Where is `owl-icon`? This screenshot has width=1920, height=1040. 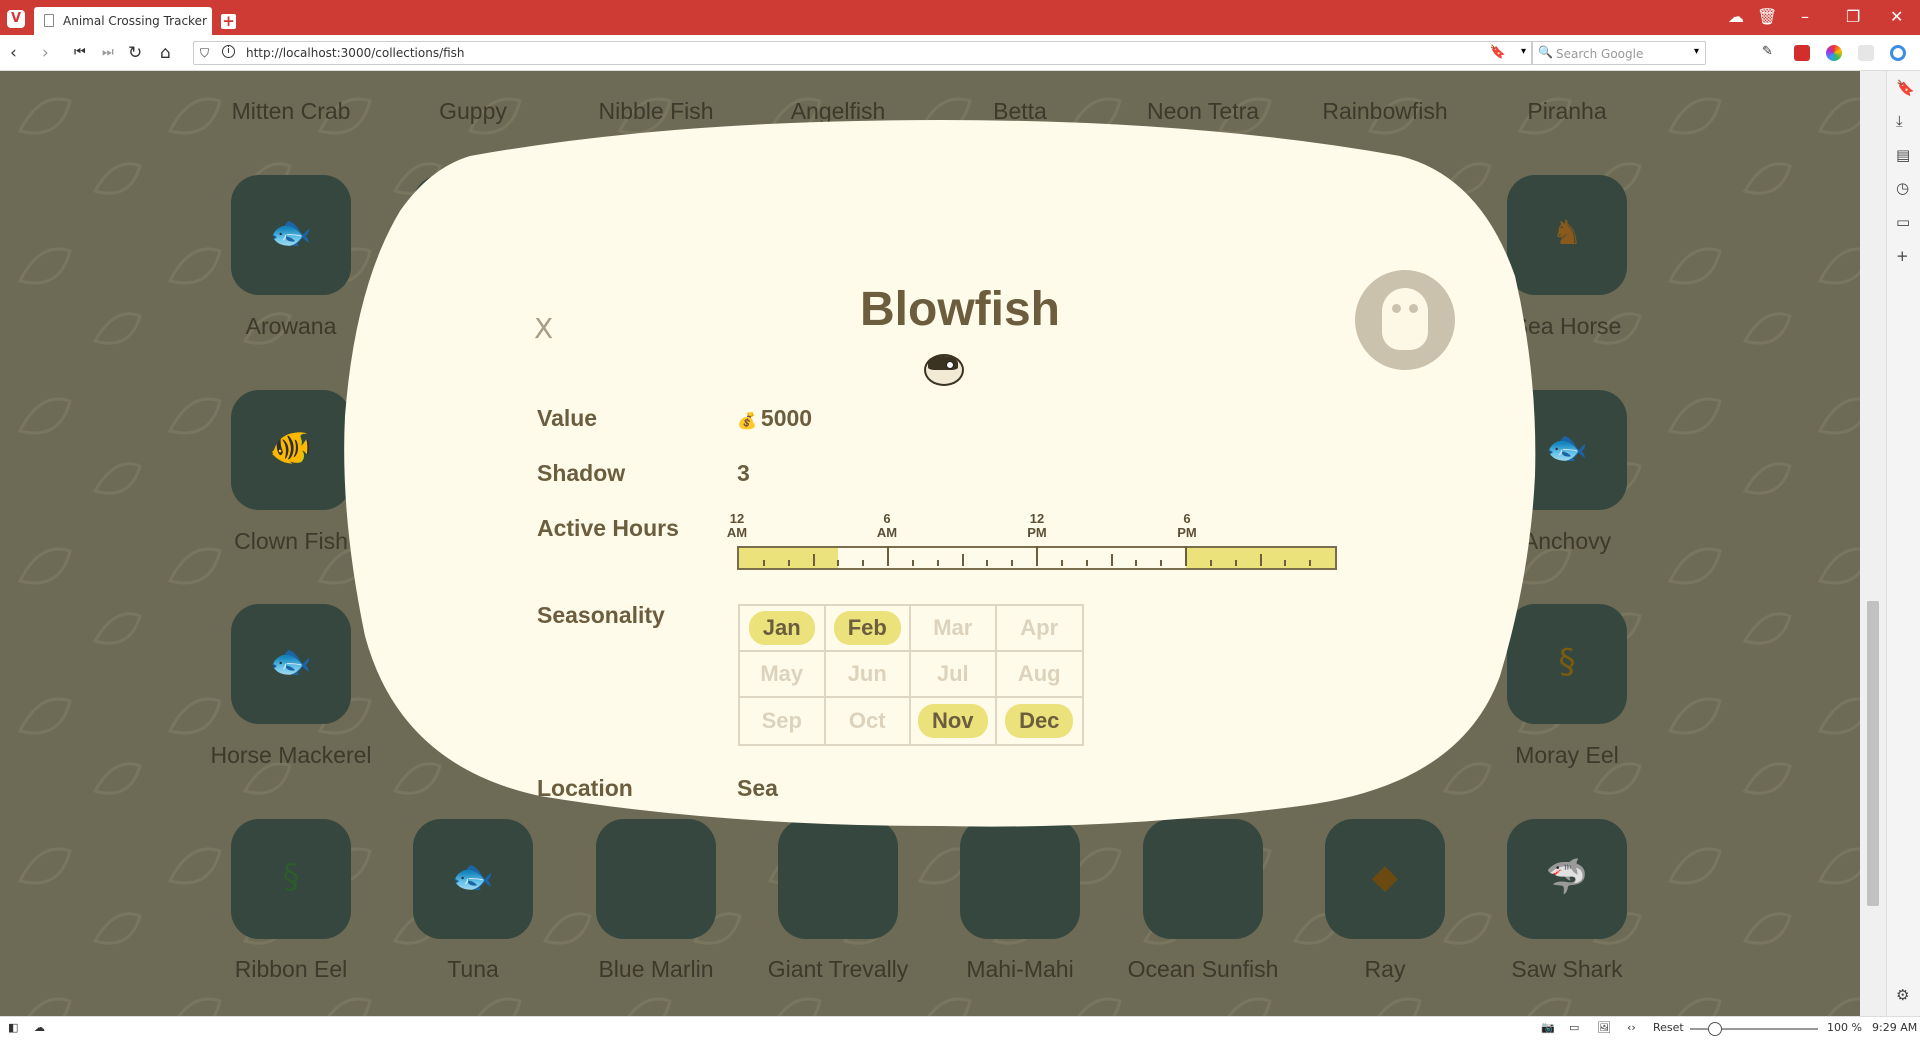
owl-icon is located at coordinates (1405, 320).